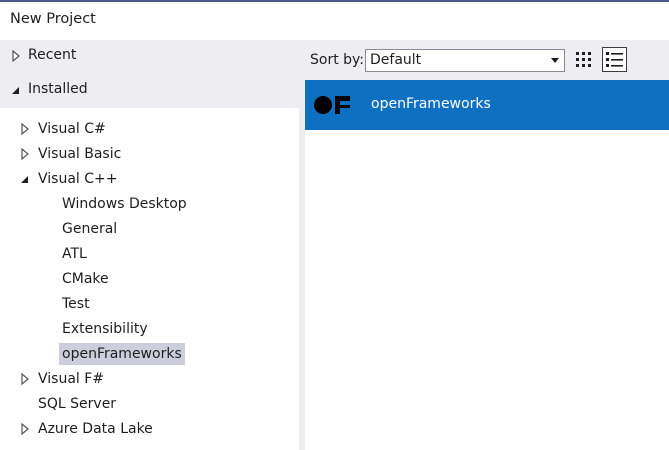  I want to click on recent-section-label: Recent, so click(52, 55).